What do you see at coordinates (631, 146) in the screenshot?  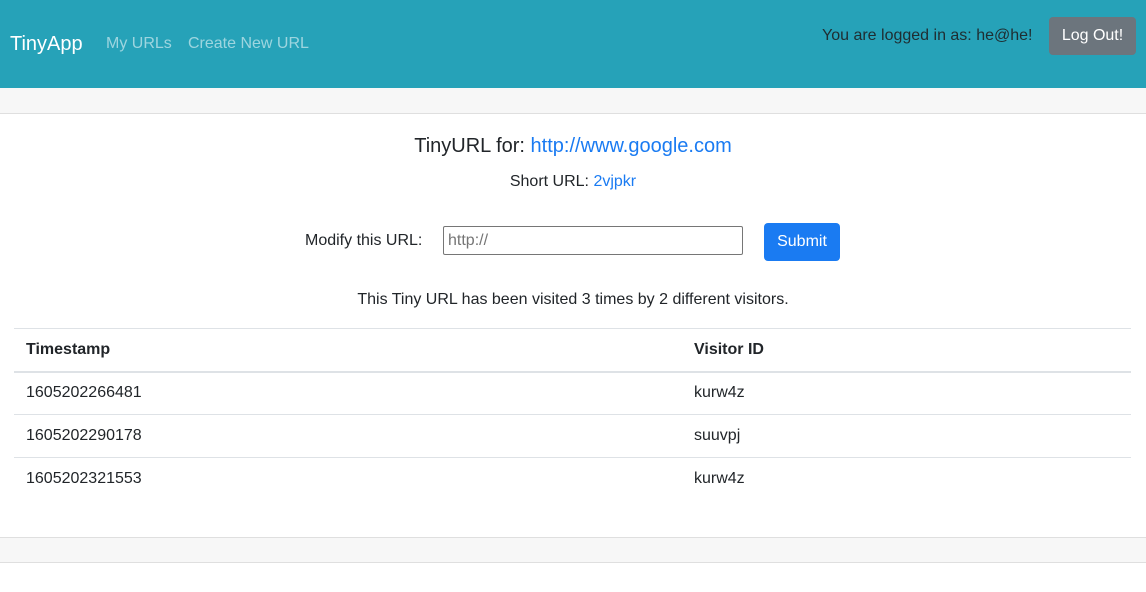 I see `long-url-link: http://www.google.com` at bounding box center [631, 146].